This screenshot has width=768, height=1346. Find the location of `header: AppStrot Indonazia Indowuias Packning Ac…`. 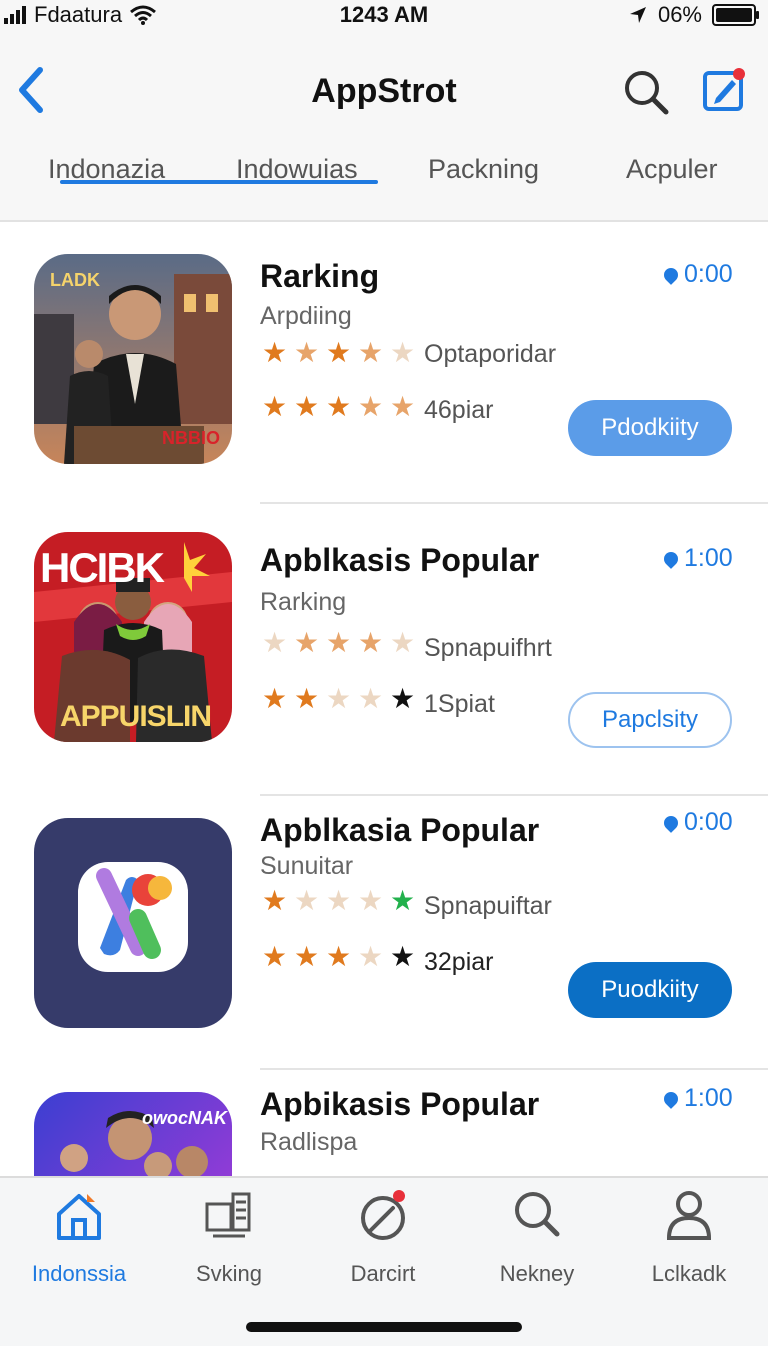

header: AppStrot Indonazia Indowuias Packning Ac… is located at coordinates (384, 128).